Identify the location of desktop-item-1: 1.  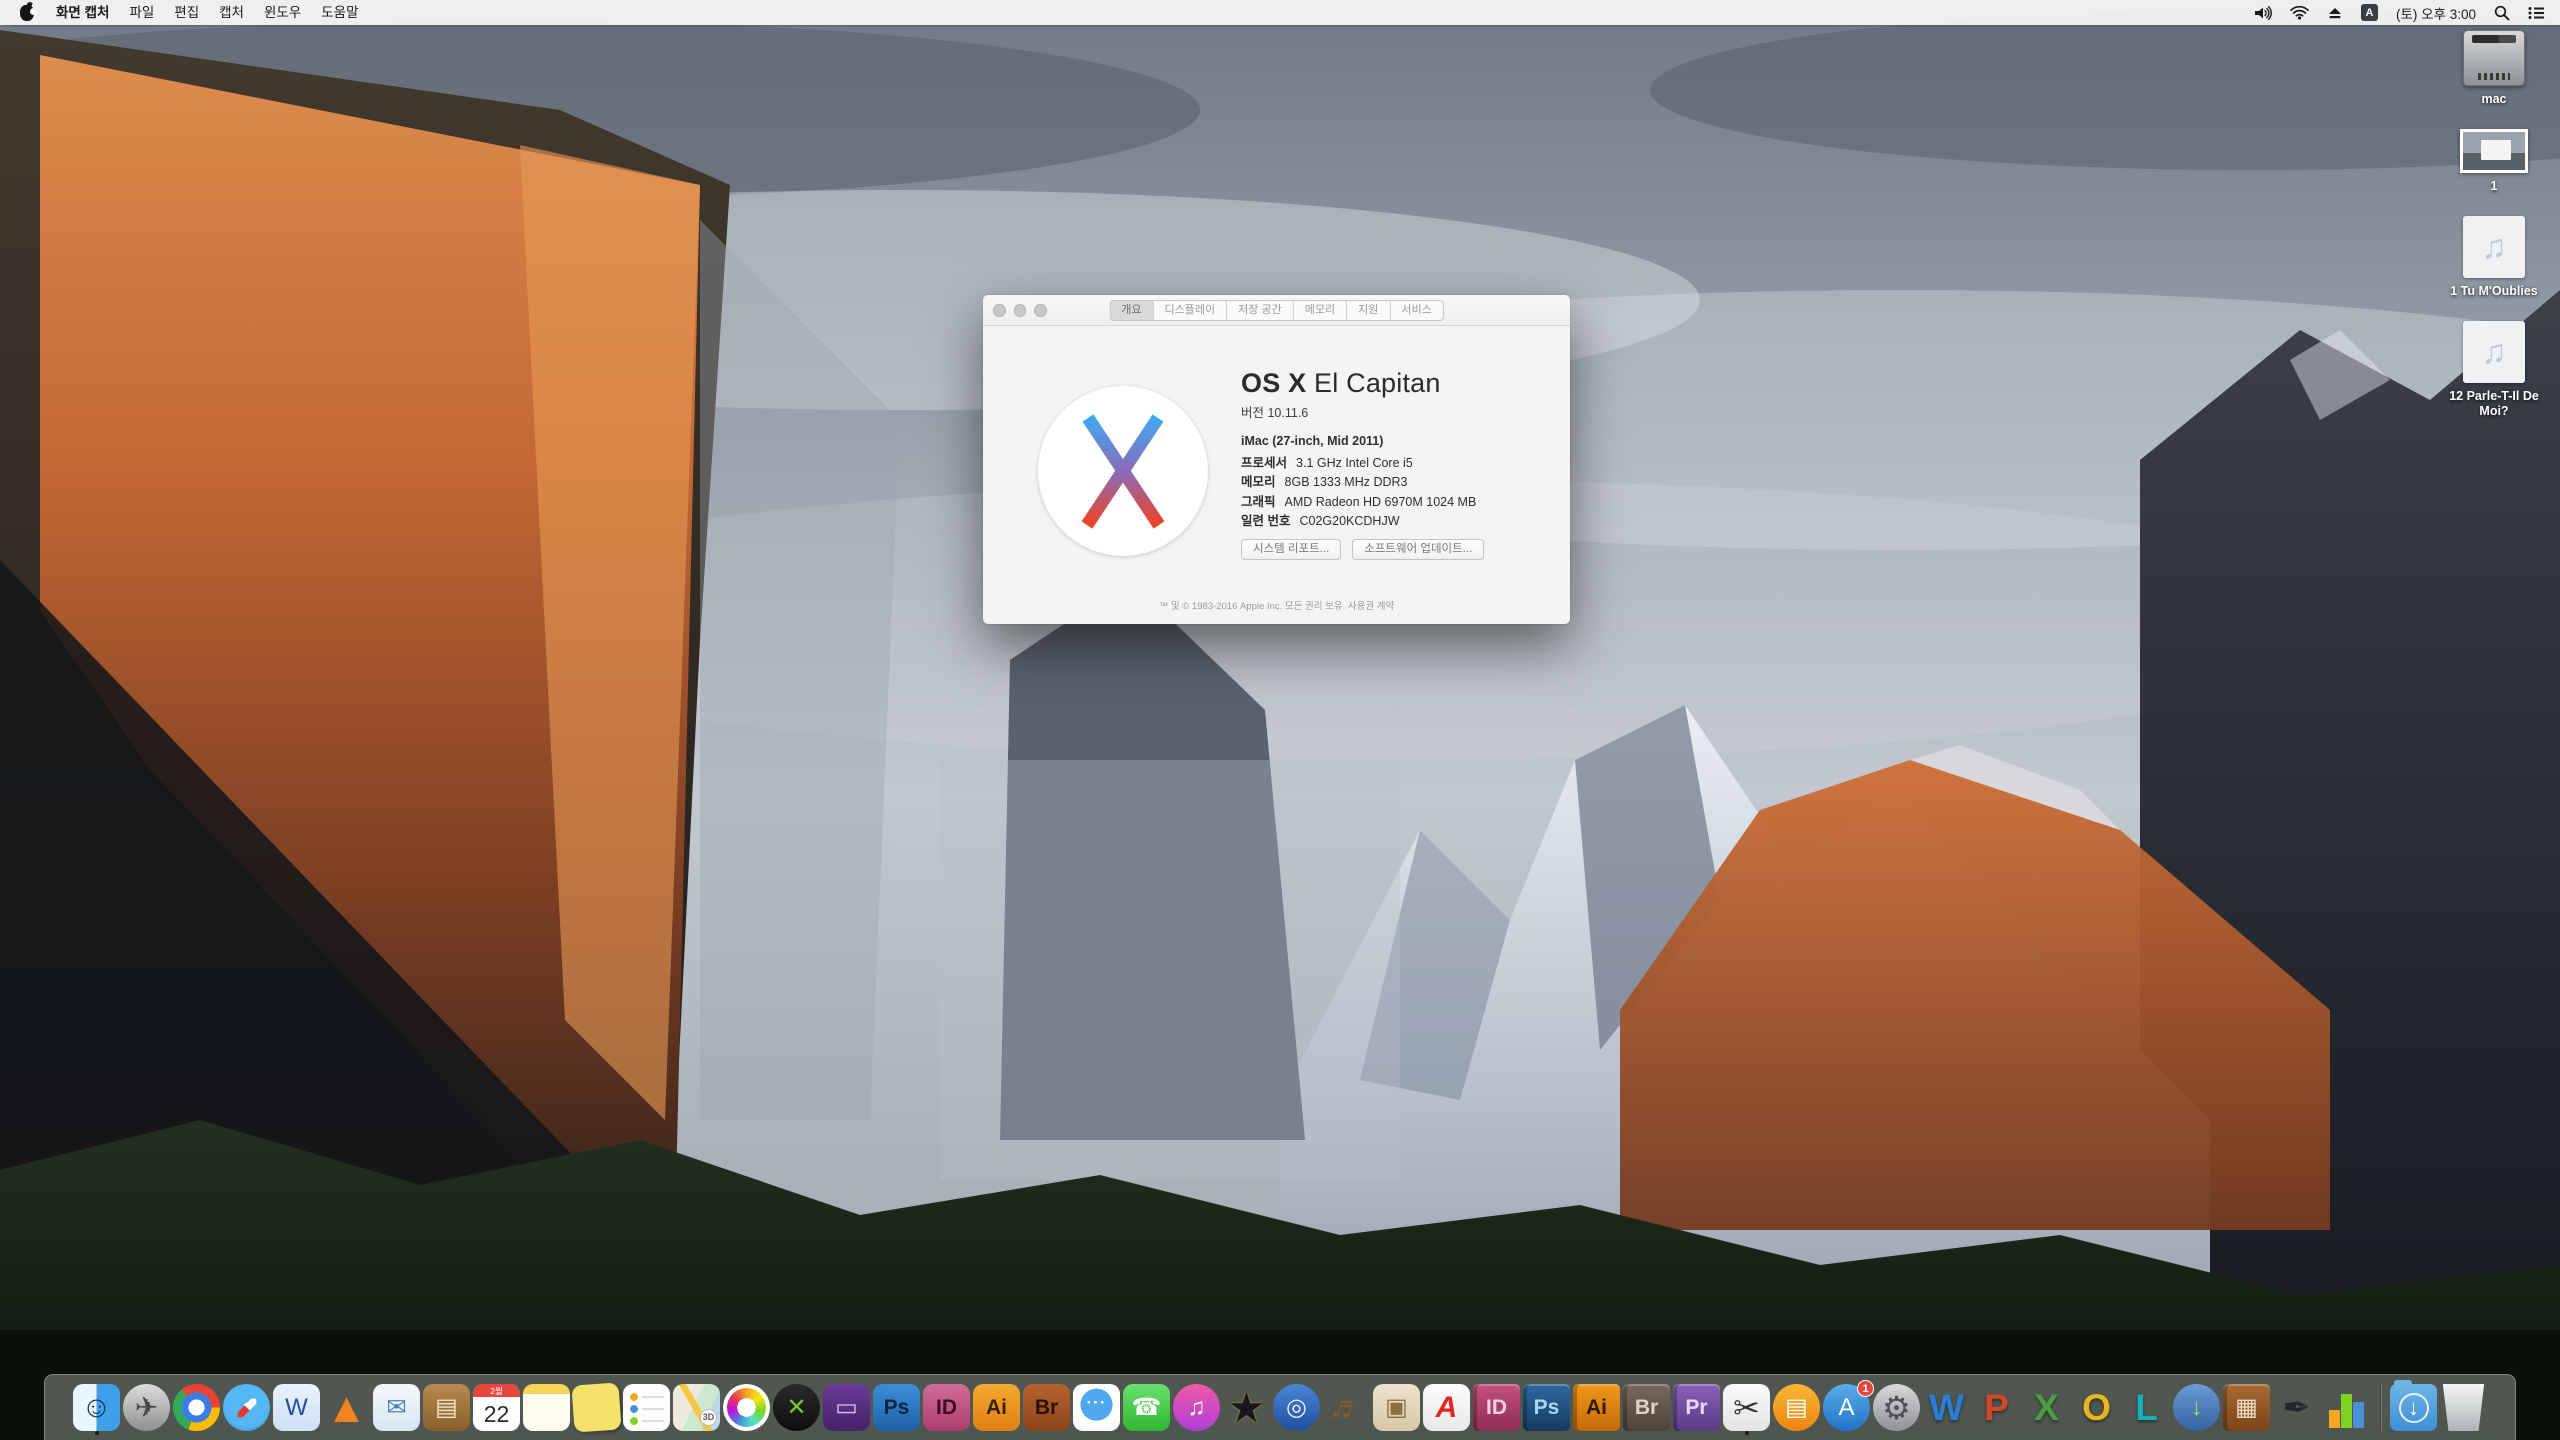
(2494, 161).